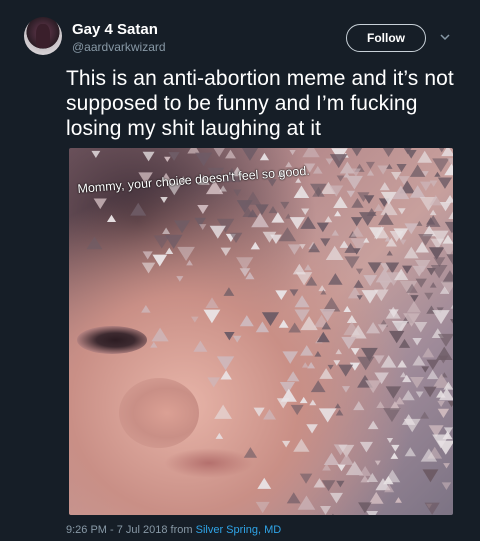  Describe the element at coordinates (129, 530) in the screenshot. I see `timestamp: 9:26 PM - 7 Jul 2018 from` at that location.